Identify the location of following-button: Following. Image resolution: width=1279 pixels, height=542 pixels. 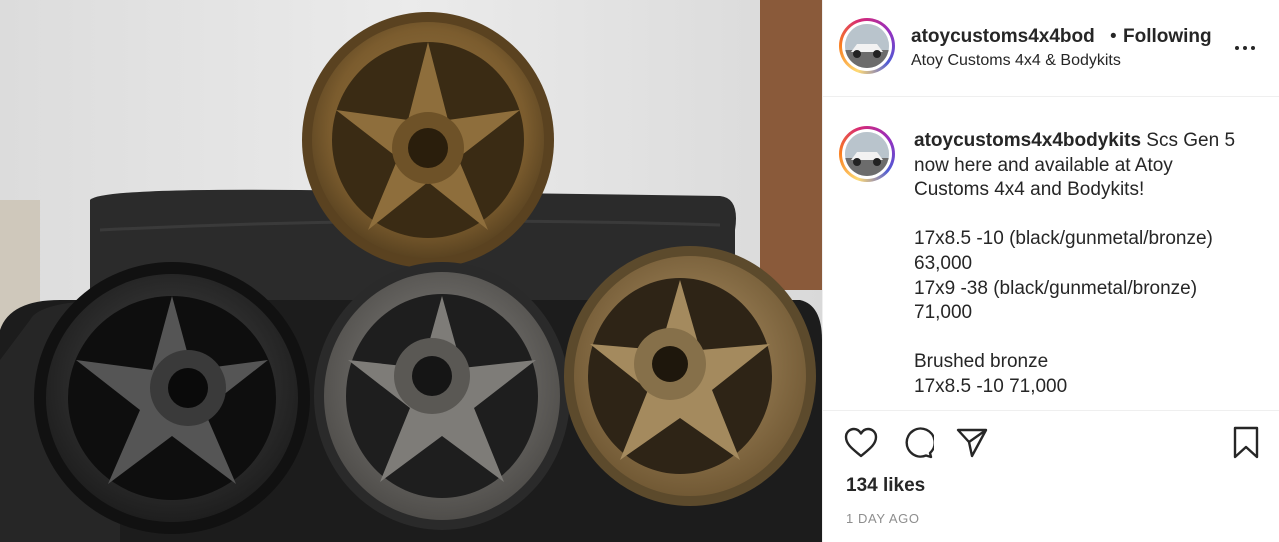
(1167, 37).